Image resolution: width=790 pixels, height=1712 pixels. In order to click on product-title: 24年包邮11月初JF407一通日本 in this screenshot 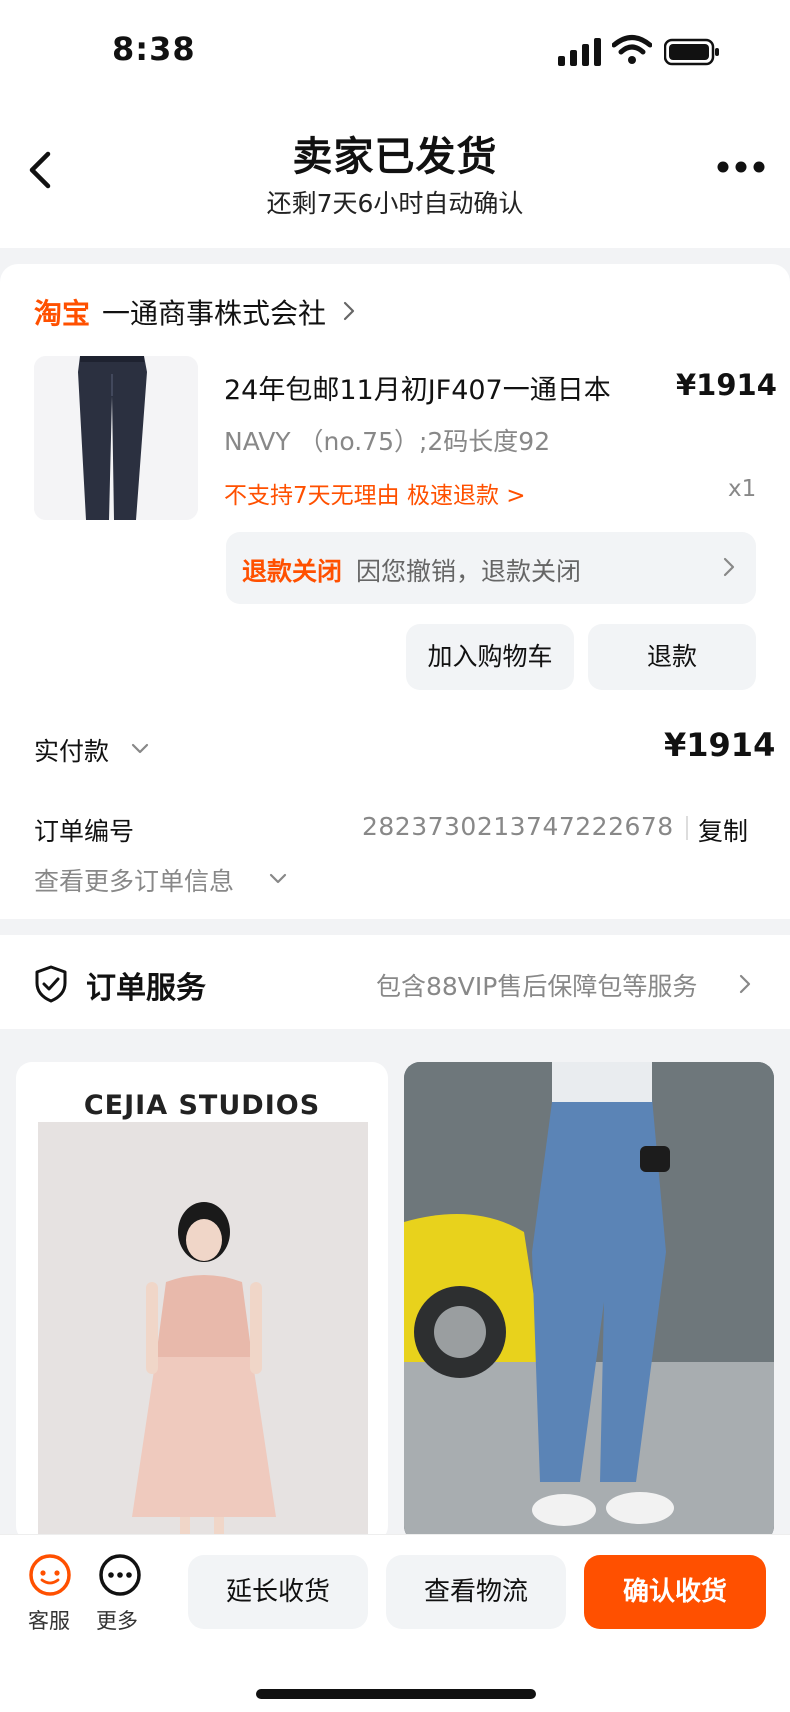, I will do `click(417, 387)`.